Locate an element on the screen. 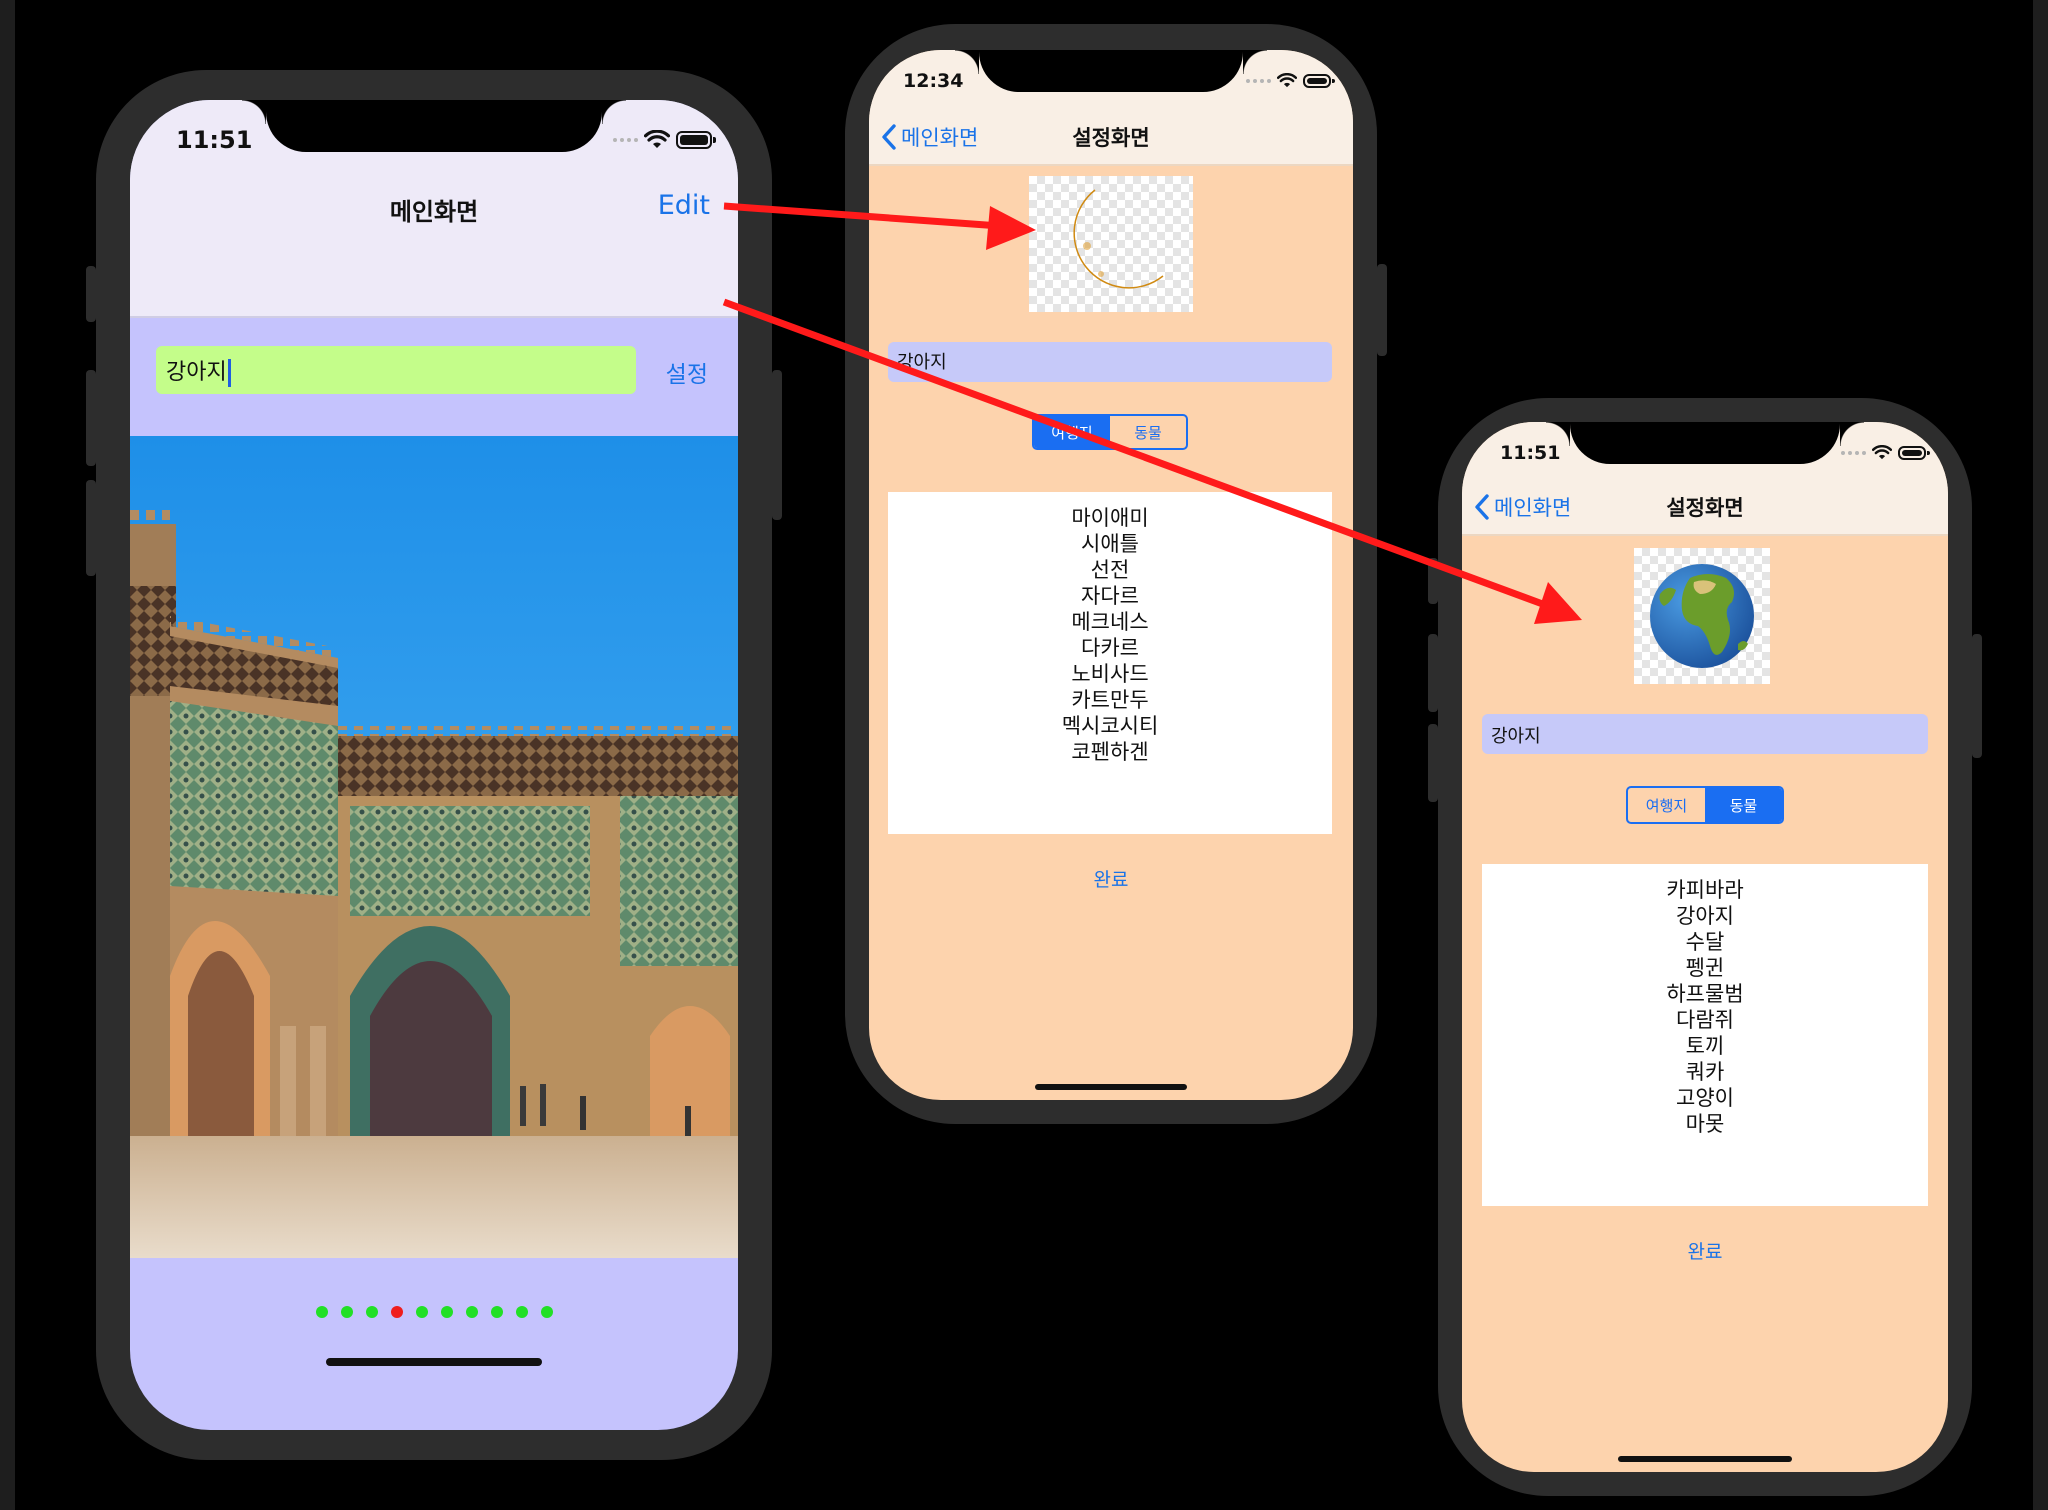  picker-item: 마이애미 is located at coordinates (1110, 518).